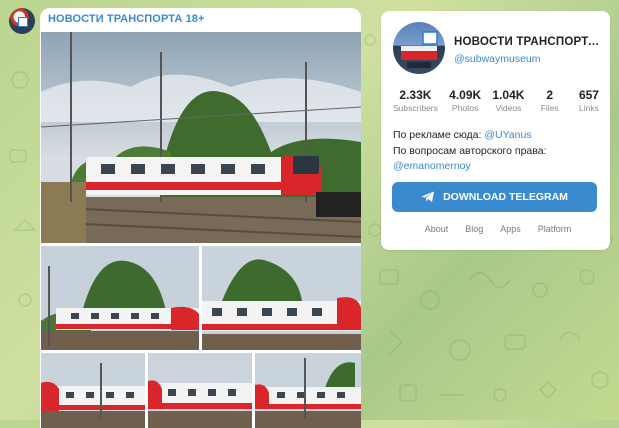 The height and width of the screenshot is (428, 619). What do you see at coordinates (508, 95) in the screenshot?
I see `stat-value: 1.04K` at bounding box center [508, 95].